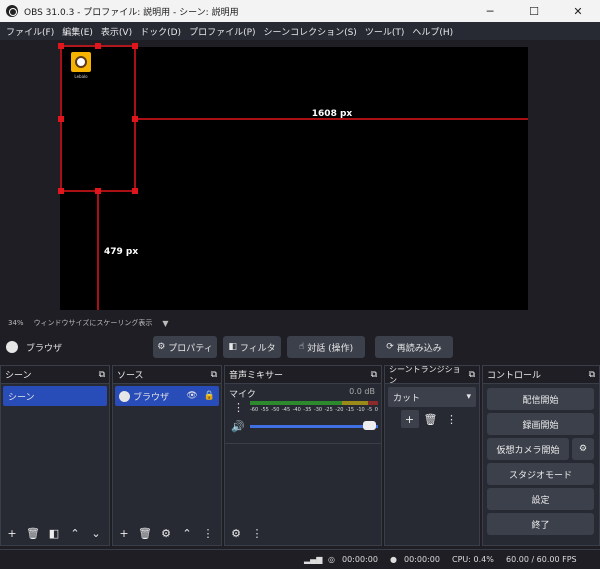  Describe the element at coordinates (583, 449) in the screenshot. I see `virtualcam-gear-icon: ⚙` at that location.